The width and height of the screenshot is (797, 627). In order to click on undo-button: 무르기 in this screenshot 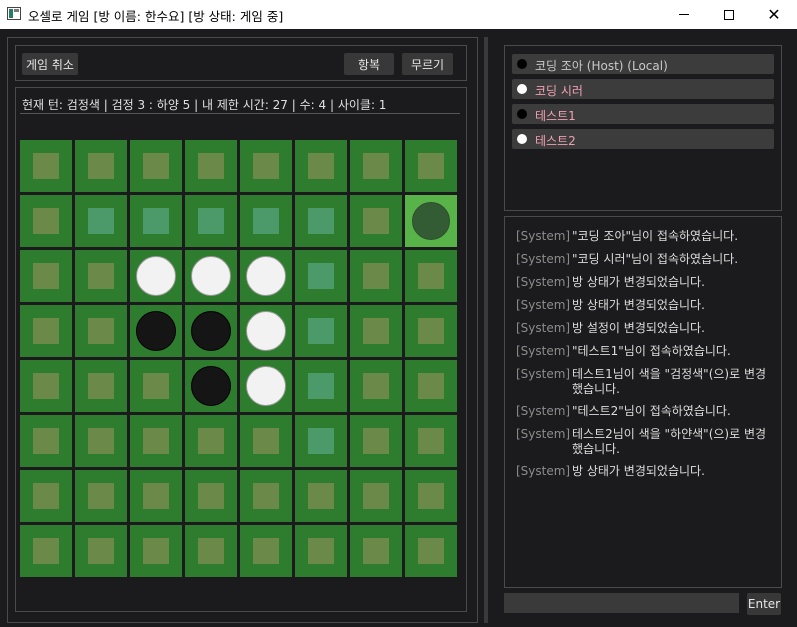, I will do `click(427, 64)`.